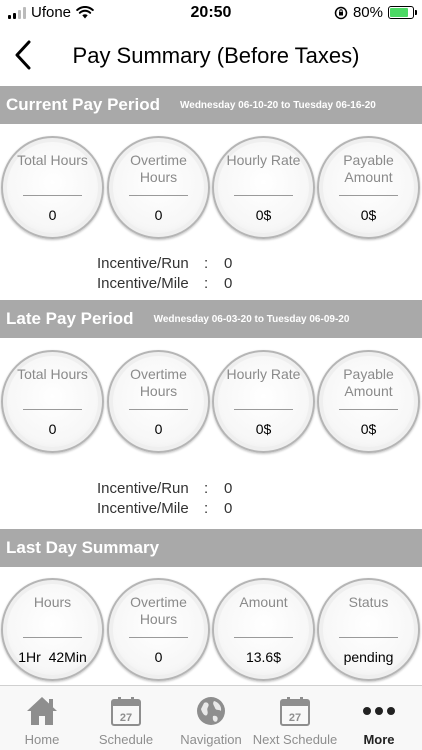 This screenshot has height=750, width=422. Describe the element at coordinates (126, 739) in the screenshot. I see `tab-label: Schedule` at that location.